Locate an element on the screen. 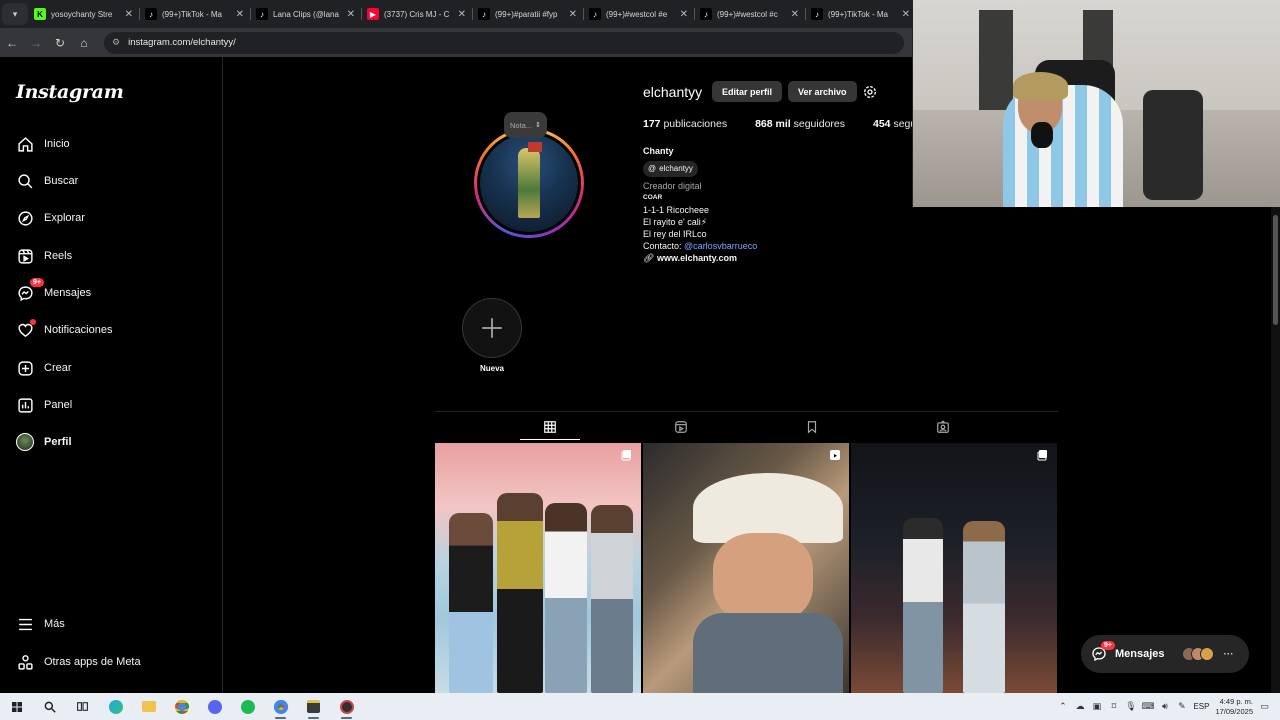 The height and width of the screenshot is (720, 1280). instagram-logo: Instagram is located at coordinates (70, 92).